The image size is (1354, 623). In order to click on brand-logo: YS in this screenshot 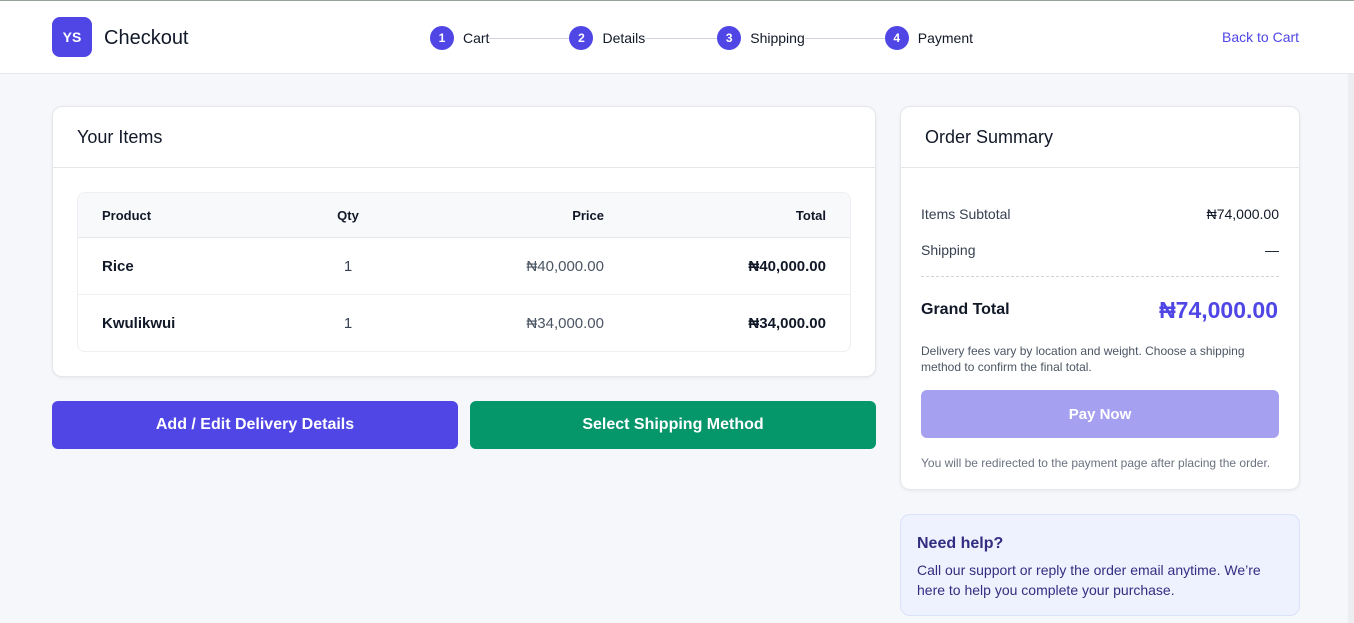, I will do `click(72, 37)`.